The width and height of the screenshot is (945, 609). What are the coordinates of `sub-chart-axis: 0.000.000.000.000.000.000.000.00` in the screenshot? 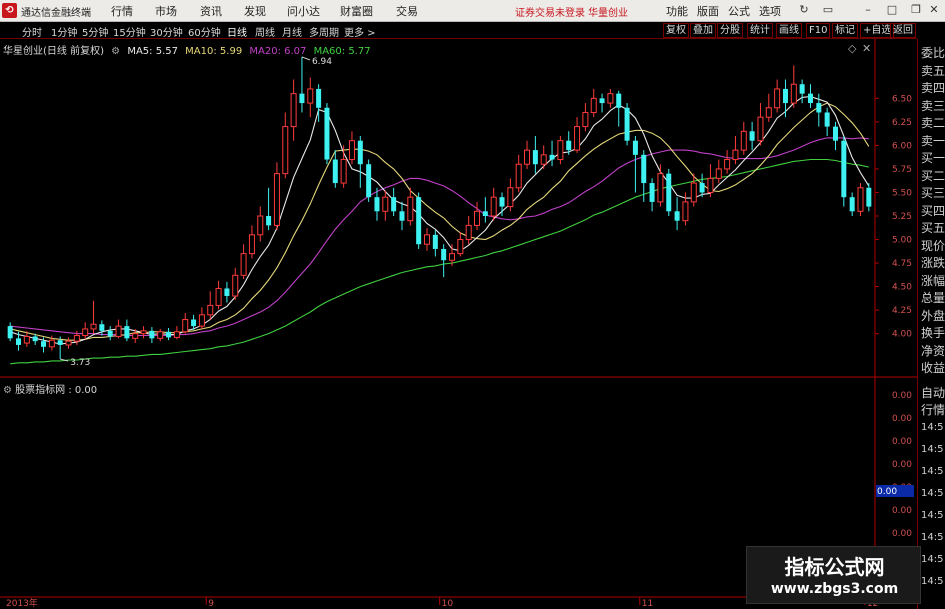 It's located at (895, 465).